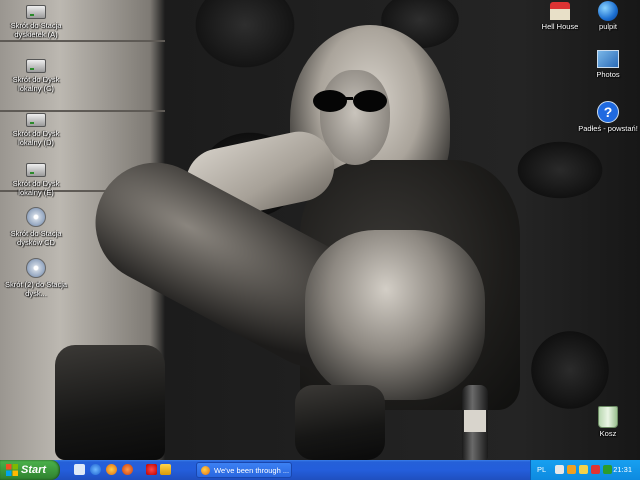 This screenshot has width=640, height=480. Describe the element at coordinates (560, 11) in the screenshot. I see `hell-house-icon` at that location.